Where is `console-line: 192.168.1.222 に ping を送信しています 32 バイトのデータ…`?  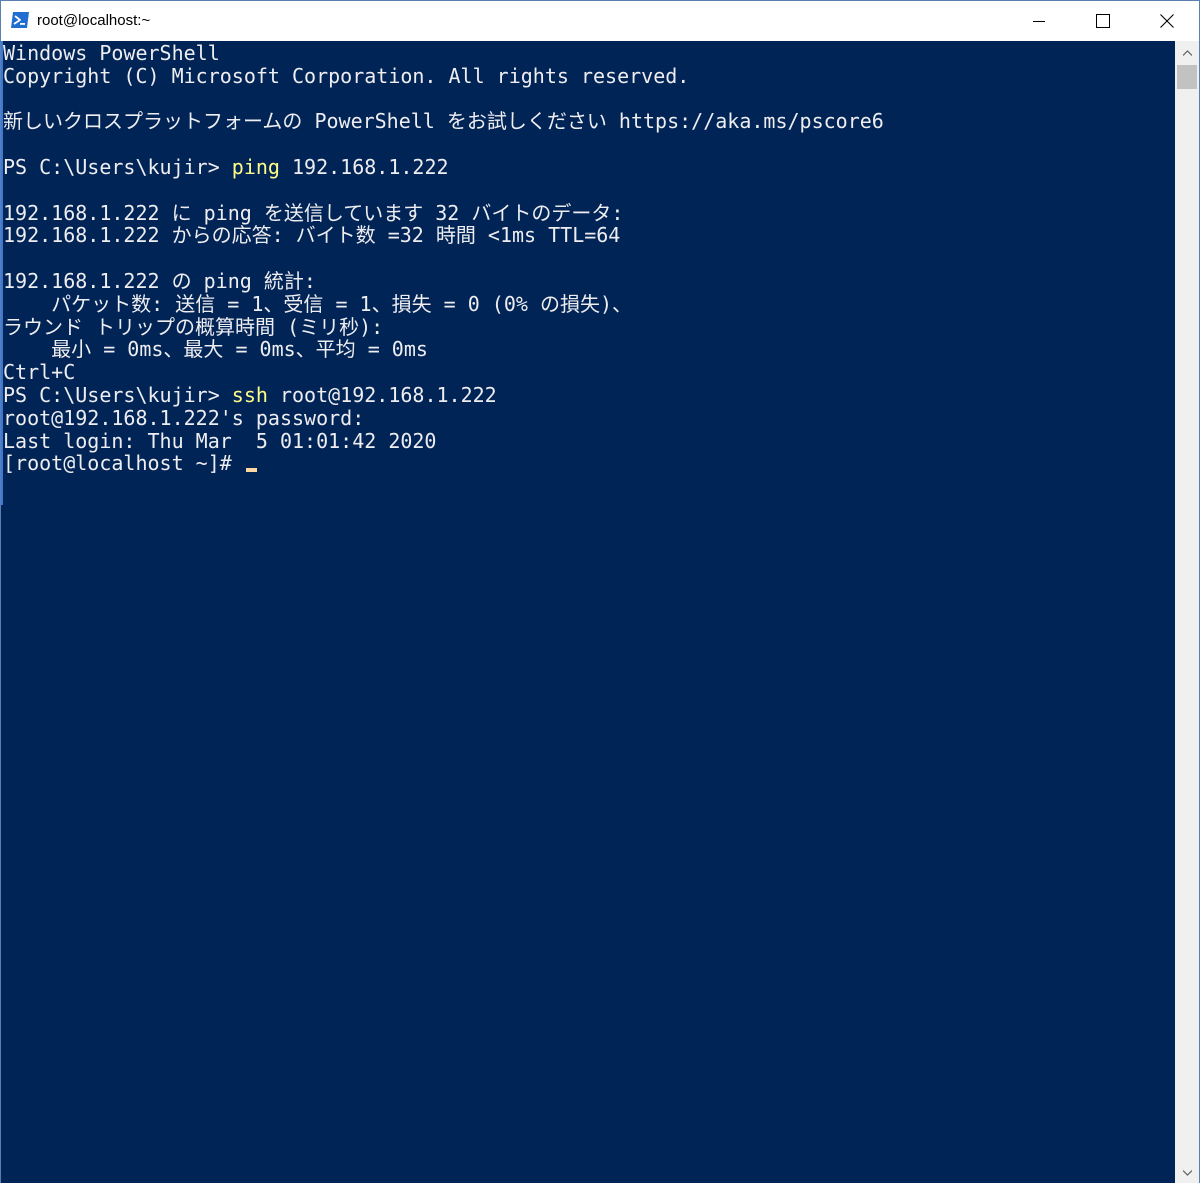 console-line: 192.168.1.222 に ping を送信しています 32 バイトのデータ… is located at coordinates (443, 212).